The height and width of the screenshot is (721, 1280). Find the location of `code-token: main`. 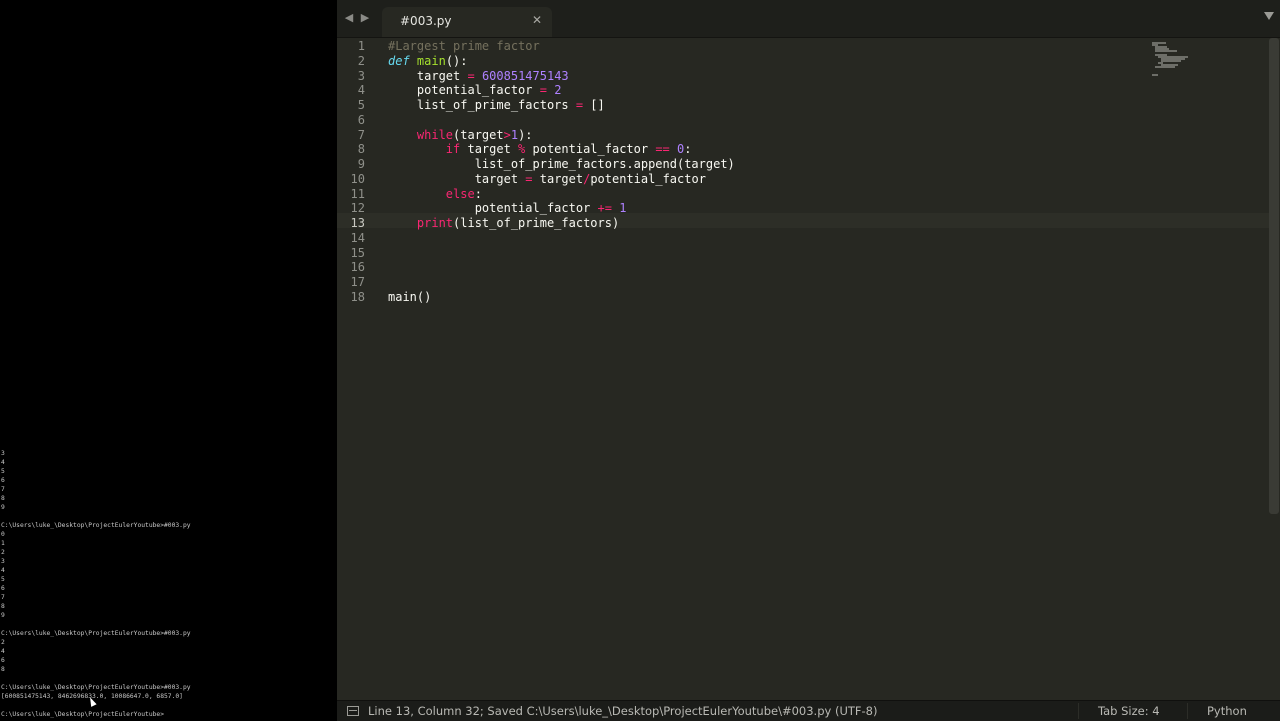

code-token: main is located at coordinates (431, 60).